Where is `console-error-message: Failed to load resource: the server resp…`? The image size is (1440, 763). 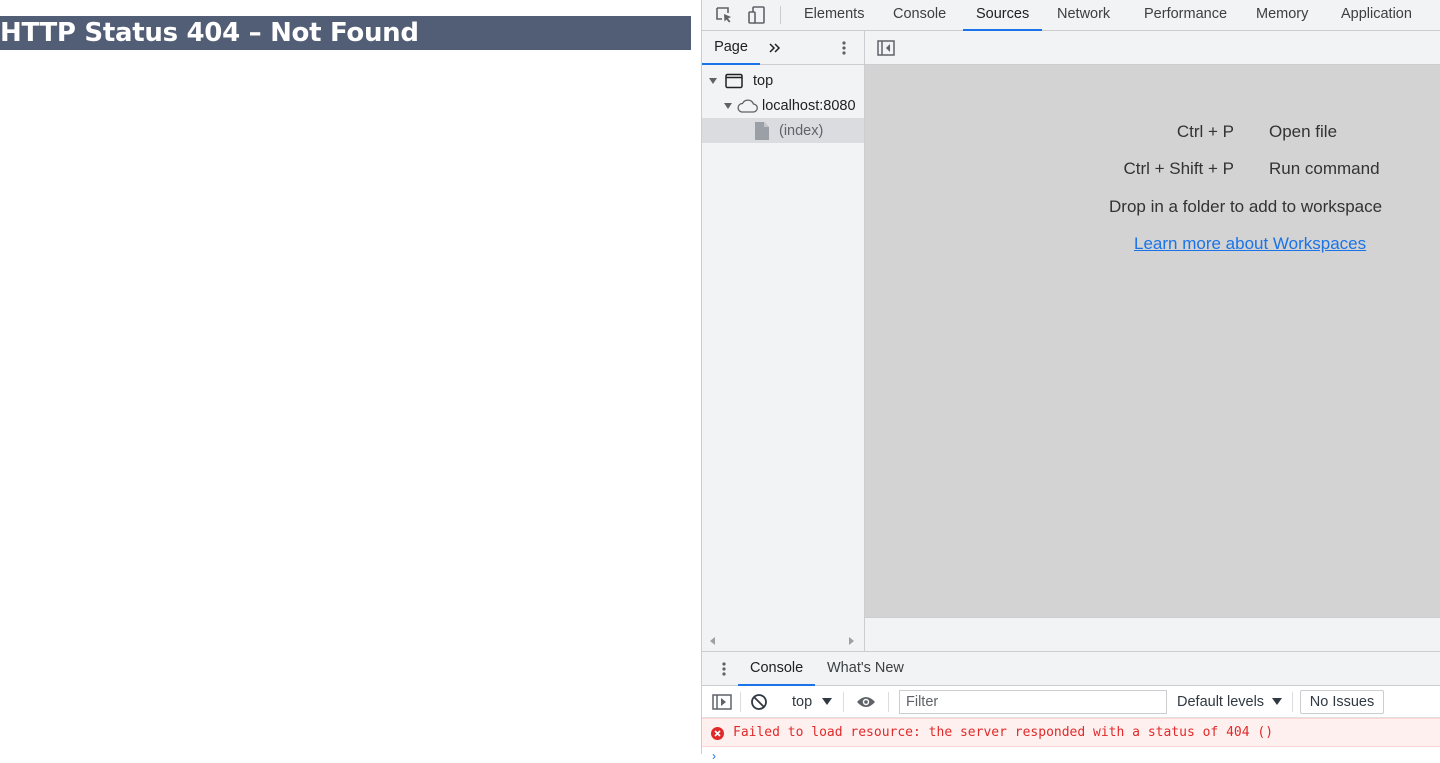
console-error-message: Failed to load resource: the server resp… is located at coordinates (1071, 732).